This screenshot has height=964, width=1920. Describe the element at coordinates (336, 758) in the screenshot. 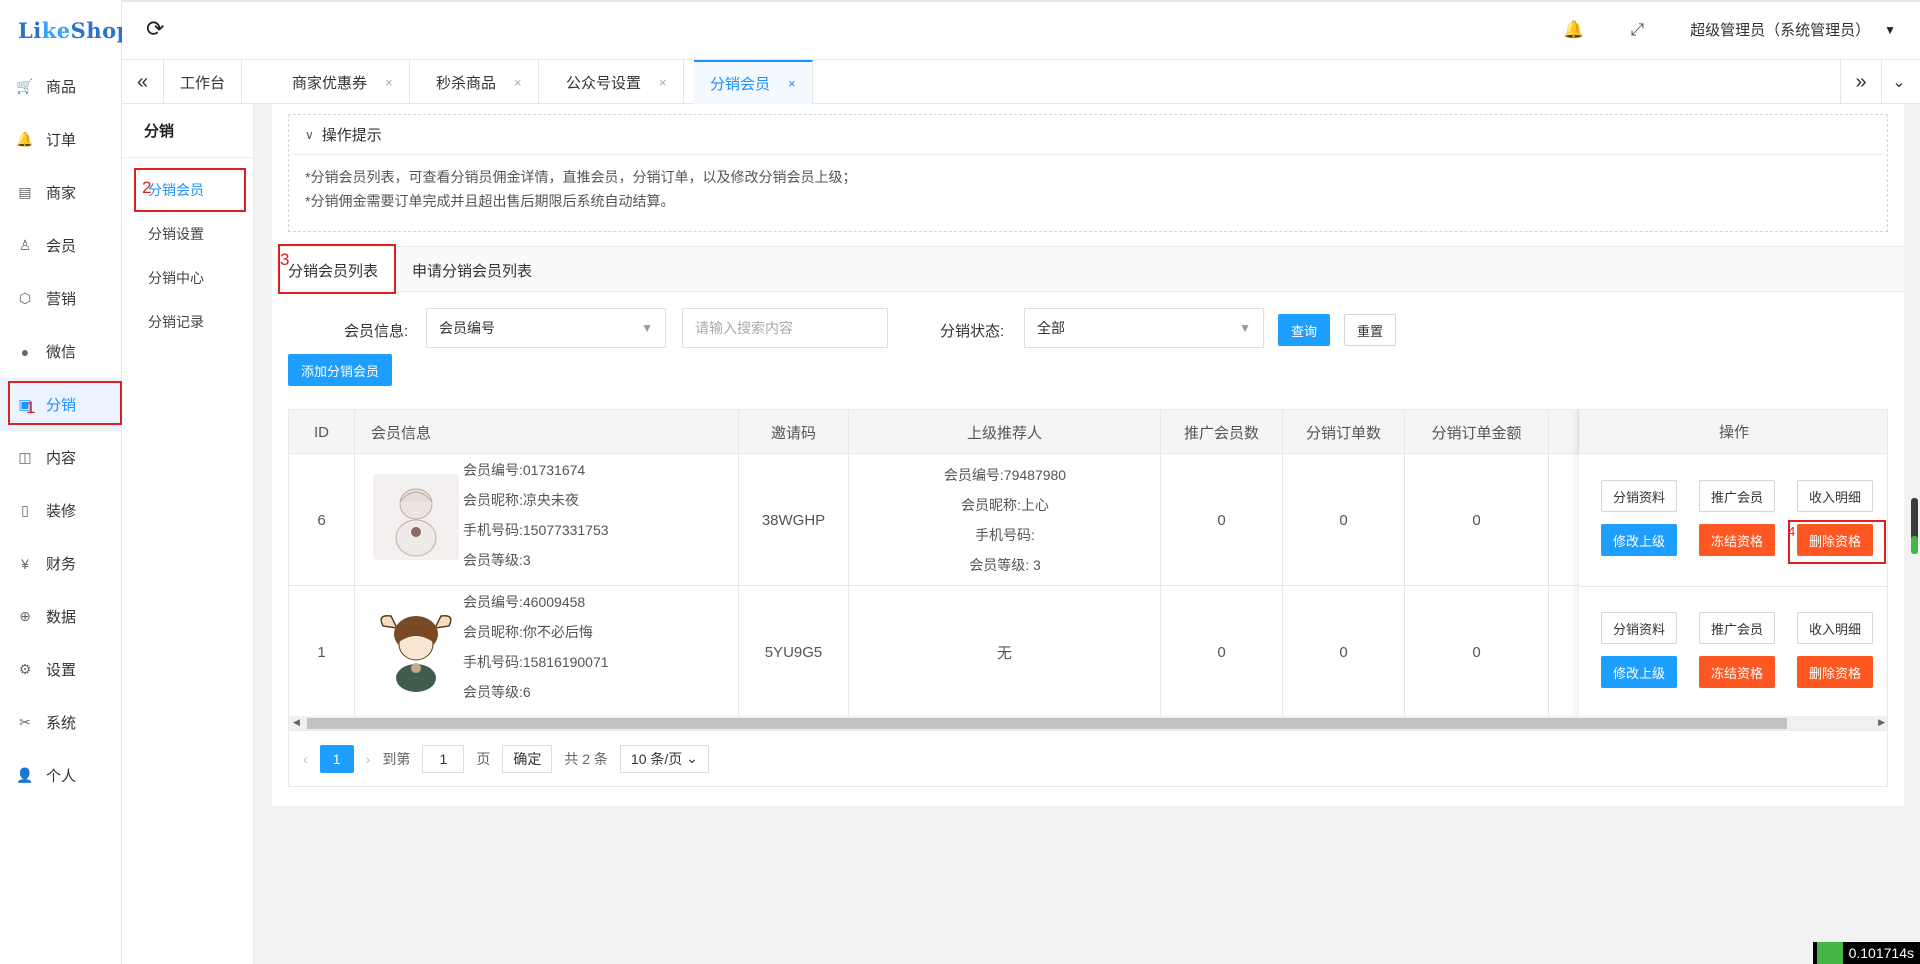

I see `page-1: 1` at that location.